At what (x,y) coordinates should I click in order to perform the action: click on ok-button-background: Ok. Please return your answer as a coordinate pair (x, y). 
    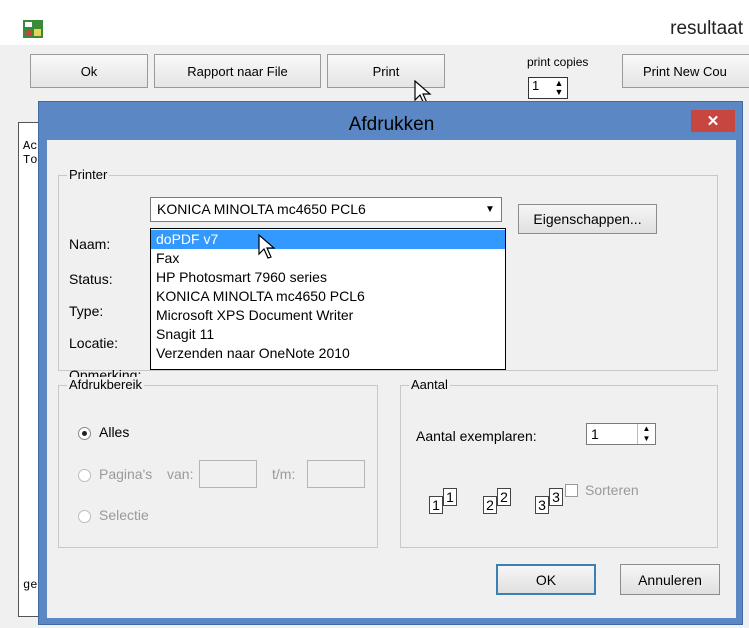
    Looking at the image, I should click on (89, 71).